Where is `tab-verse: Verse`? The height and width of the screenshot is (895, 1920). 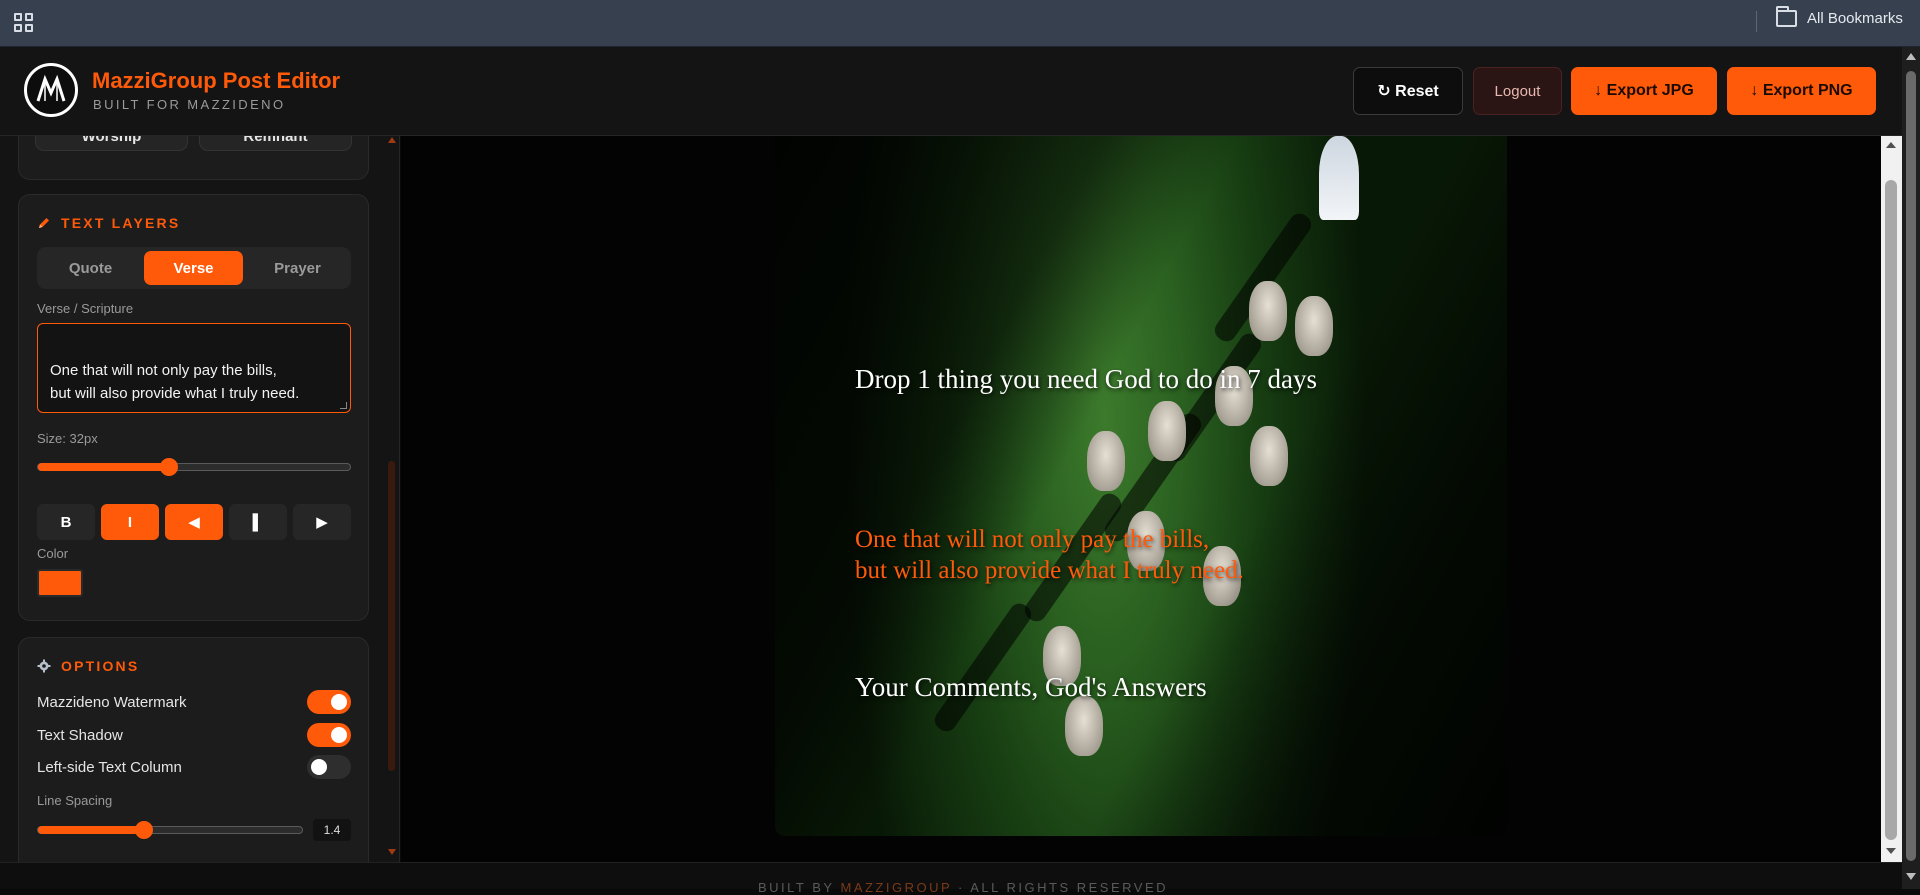 tab-verse: Verse is located at coordinates (193, 268).